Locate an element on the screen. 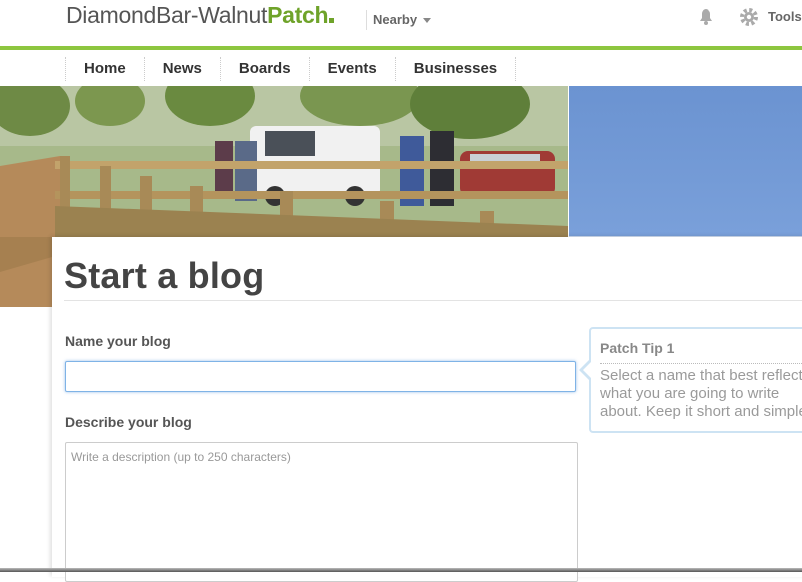 This screenshot has height=582, width=802. nav-item-news: News is located at coordinates (181, 69).